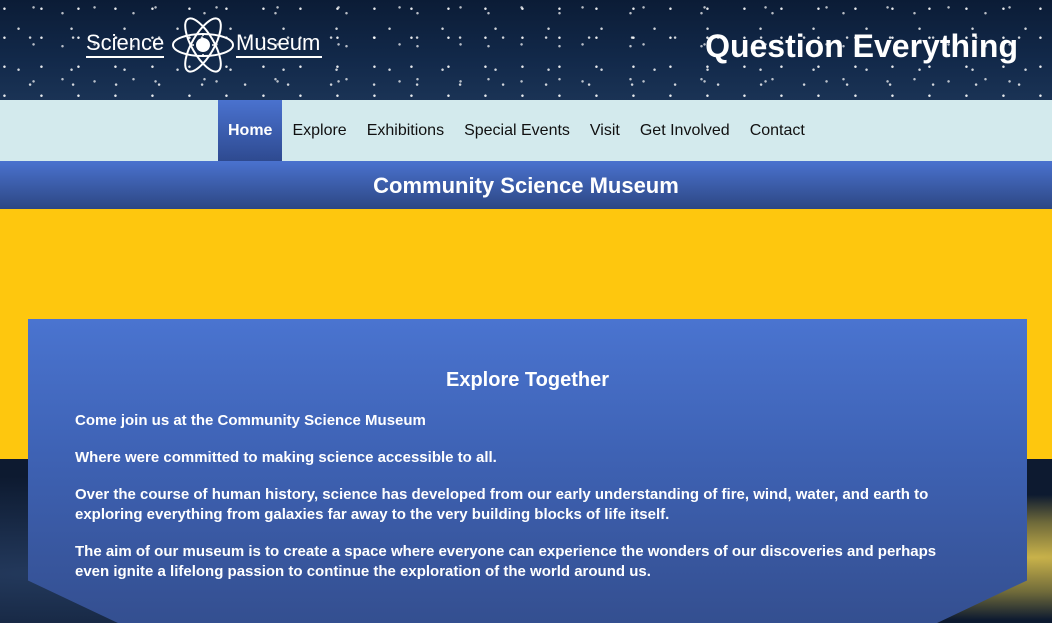 This screenshot has height=623, width=1052. I want to click on logo-underline-right, so click(279, 57).